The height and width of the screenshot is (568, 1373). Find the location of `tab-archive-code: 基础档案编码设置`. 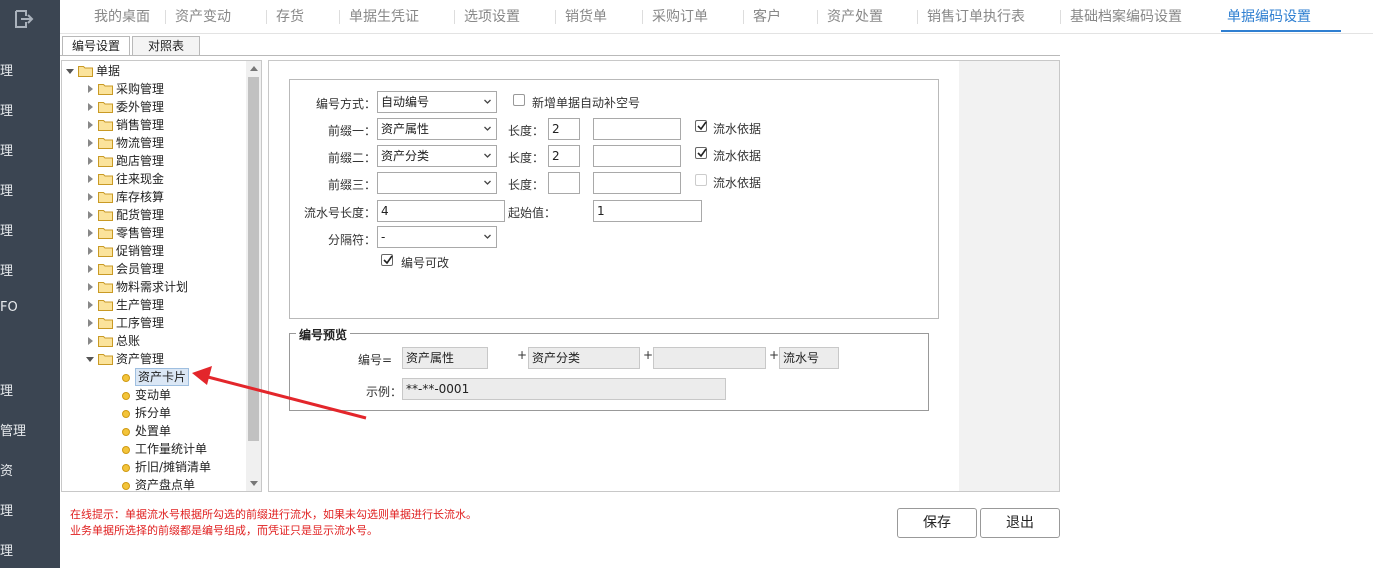

tab-archive-code: 基础档案编码设置 is located at coordinates (1121, 17).